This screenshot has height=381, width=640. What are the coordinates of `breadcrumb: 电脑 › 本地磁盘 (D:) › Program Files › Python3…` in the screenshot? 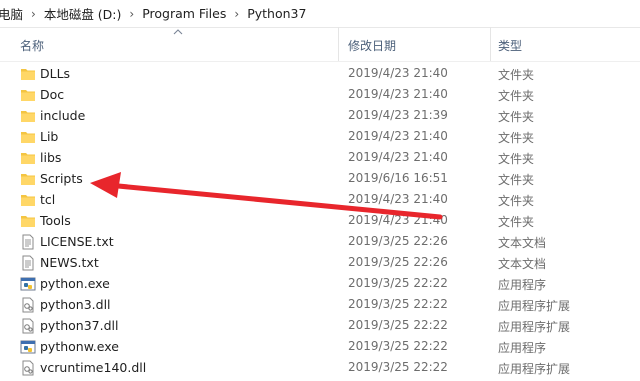 It's located at (320, 14).